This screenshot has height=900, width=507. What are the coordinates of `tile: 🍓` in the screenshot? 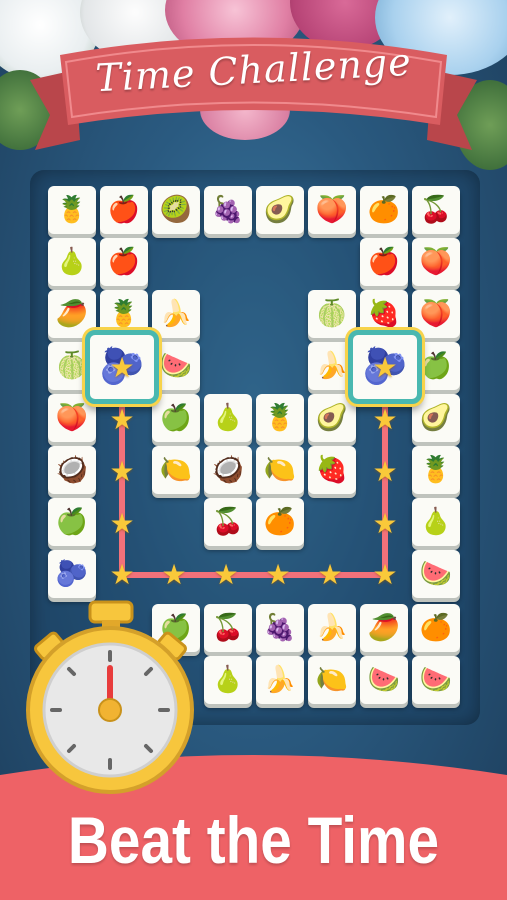 It's located at (332, 470).